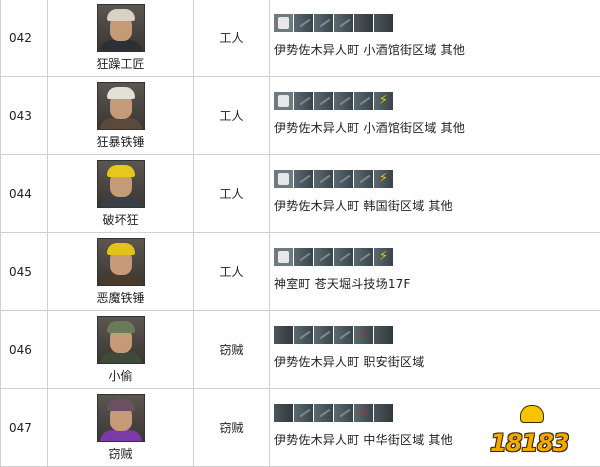  Describe the element at coordinates (24, 194) in the screenshot. I see `enemy-id: 044` at that location.